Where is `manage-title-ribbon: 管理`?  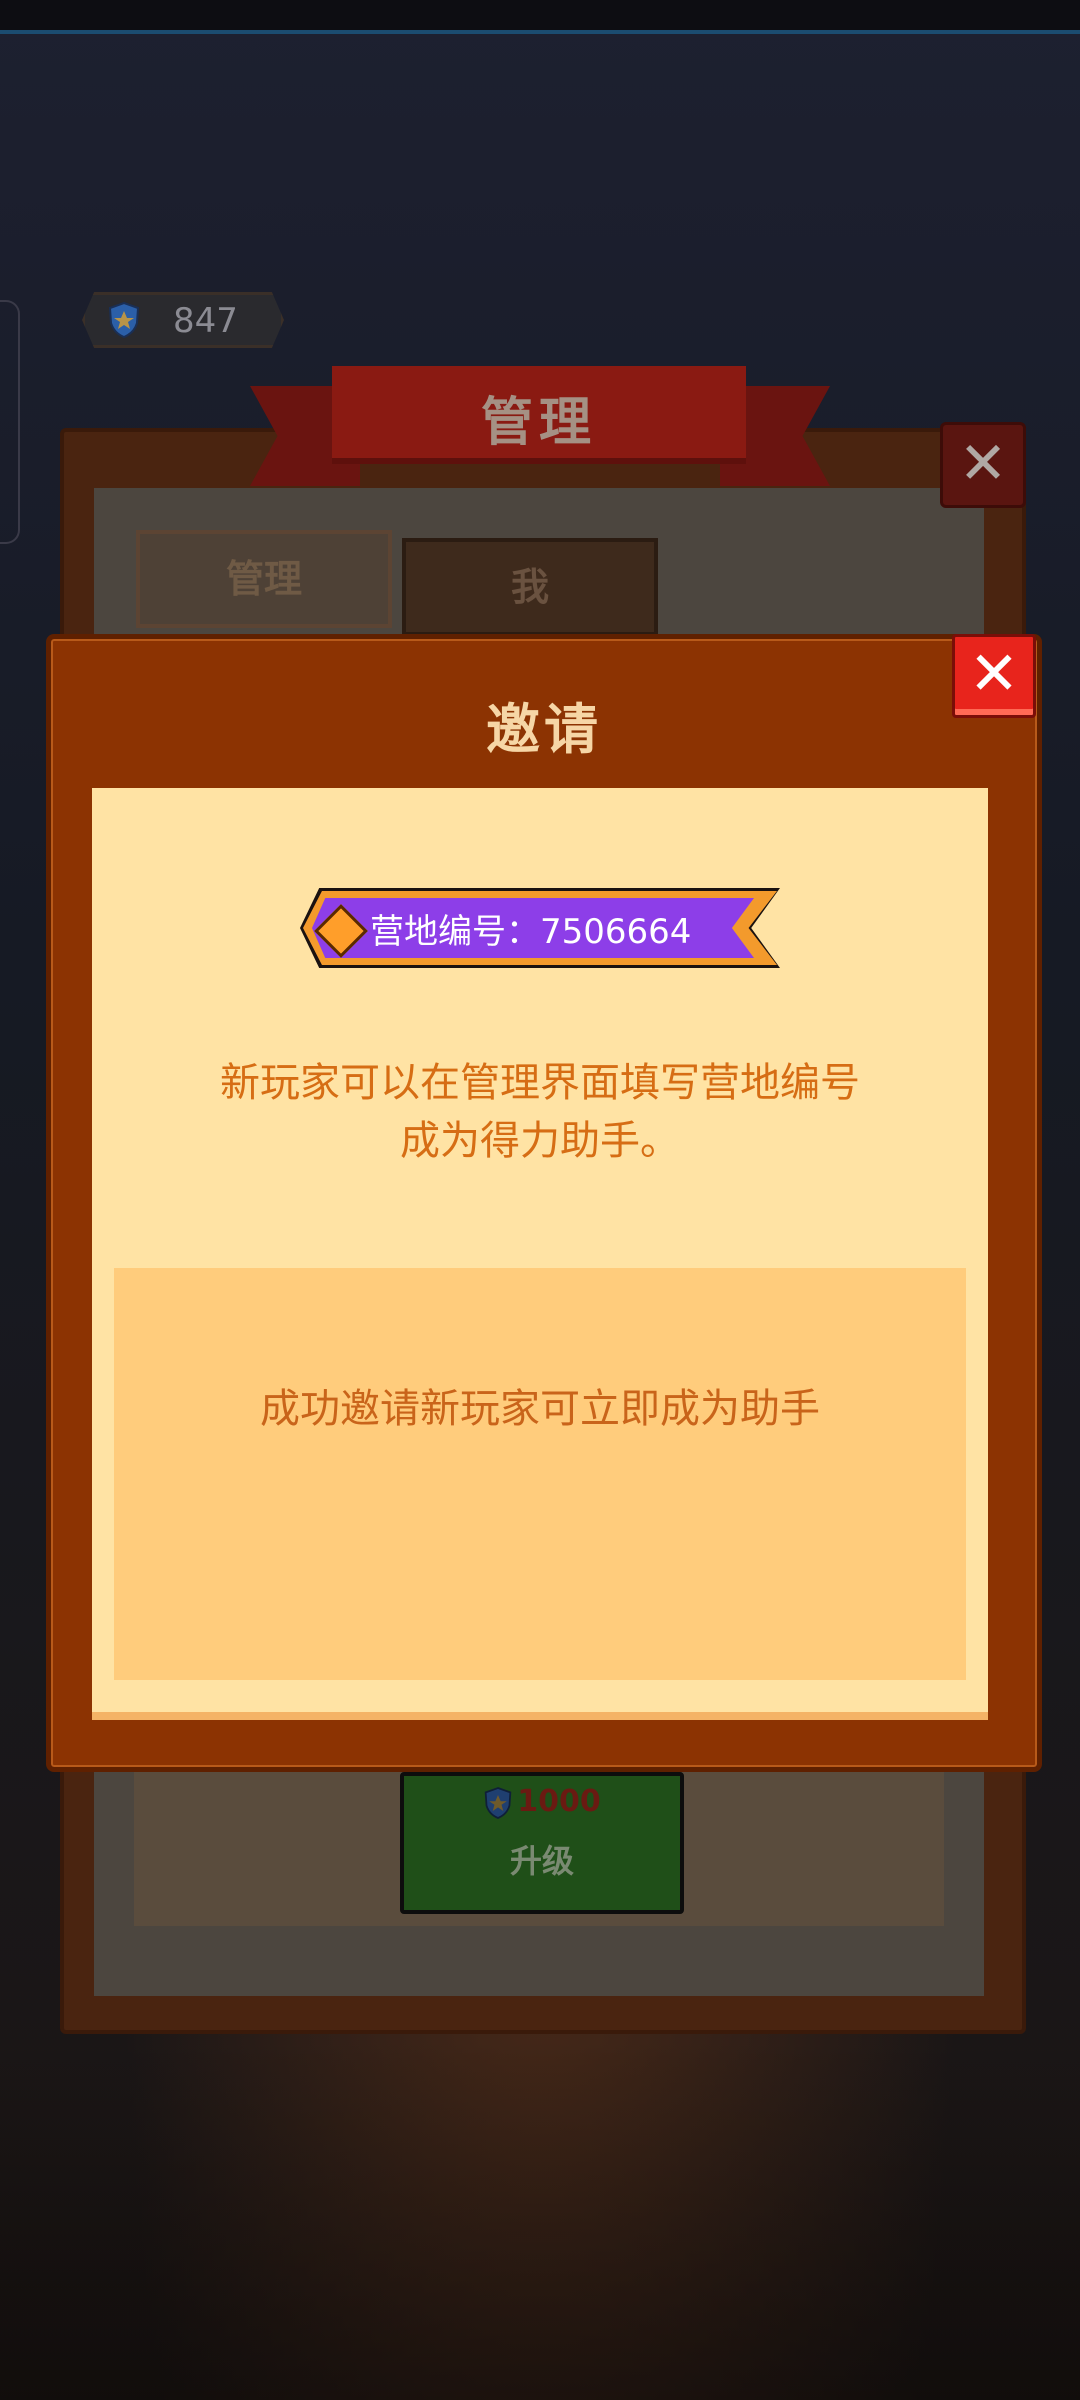 manage-title-ribbon: 管理 is located at coordinates (539, 415).